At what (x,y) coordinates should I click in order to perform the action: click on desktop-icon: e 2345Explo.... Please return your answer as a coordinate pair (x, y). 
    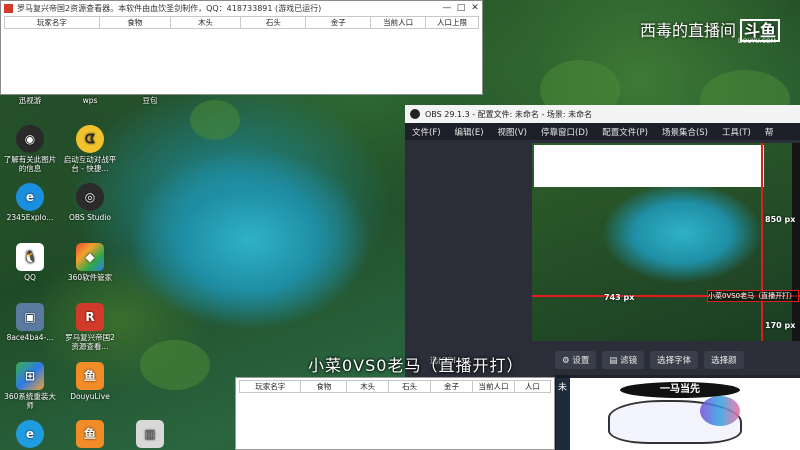
    Looking at the image, I should click on (30, 202).